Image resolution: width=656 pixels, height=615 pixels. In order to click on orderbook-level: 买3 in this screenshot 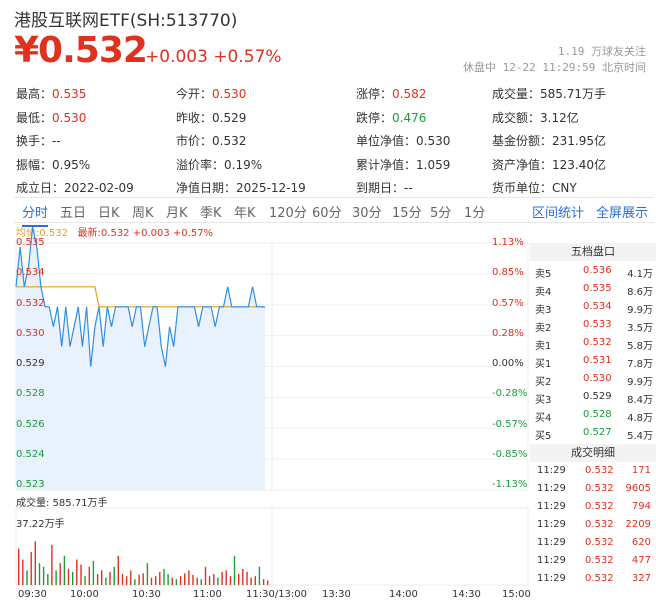, I will do `click(543, 400)`.